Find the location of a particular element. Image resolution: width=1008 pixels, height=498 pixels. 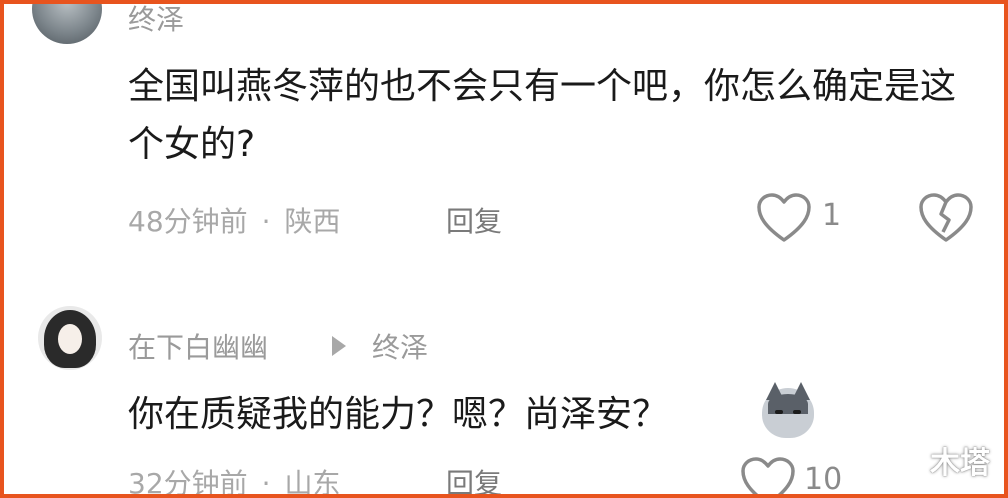

comment-author: 在下白幽幽 is located at coordinates (198, 346).